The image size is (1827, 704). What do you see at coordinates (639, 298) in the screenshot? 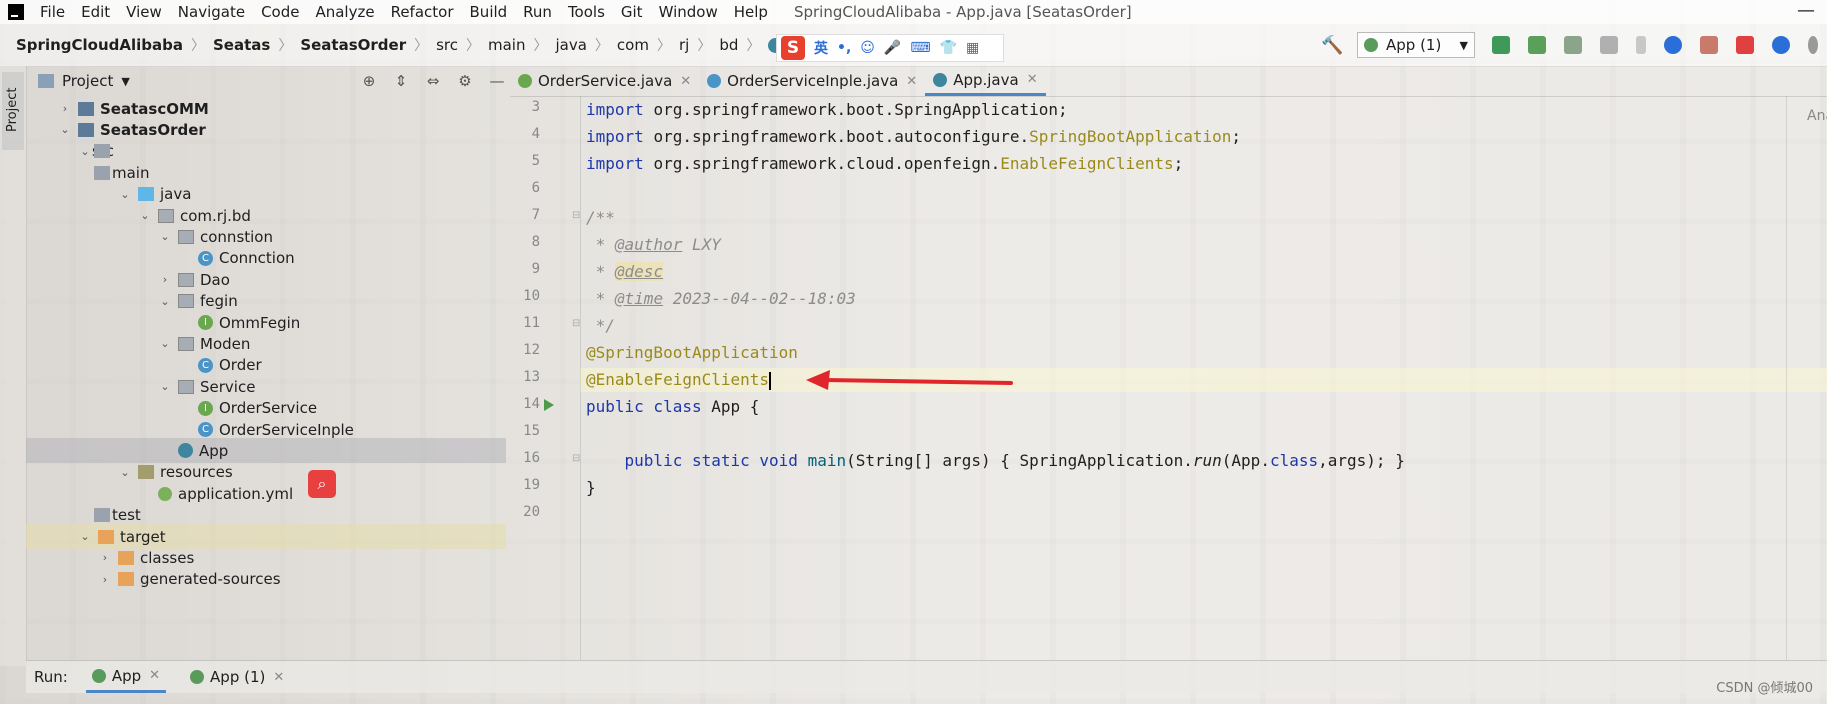
I see `code-token: @time` at bounding box center [639, 298].